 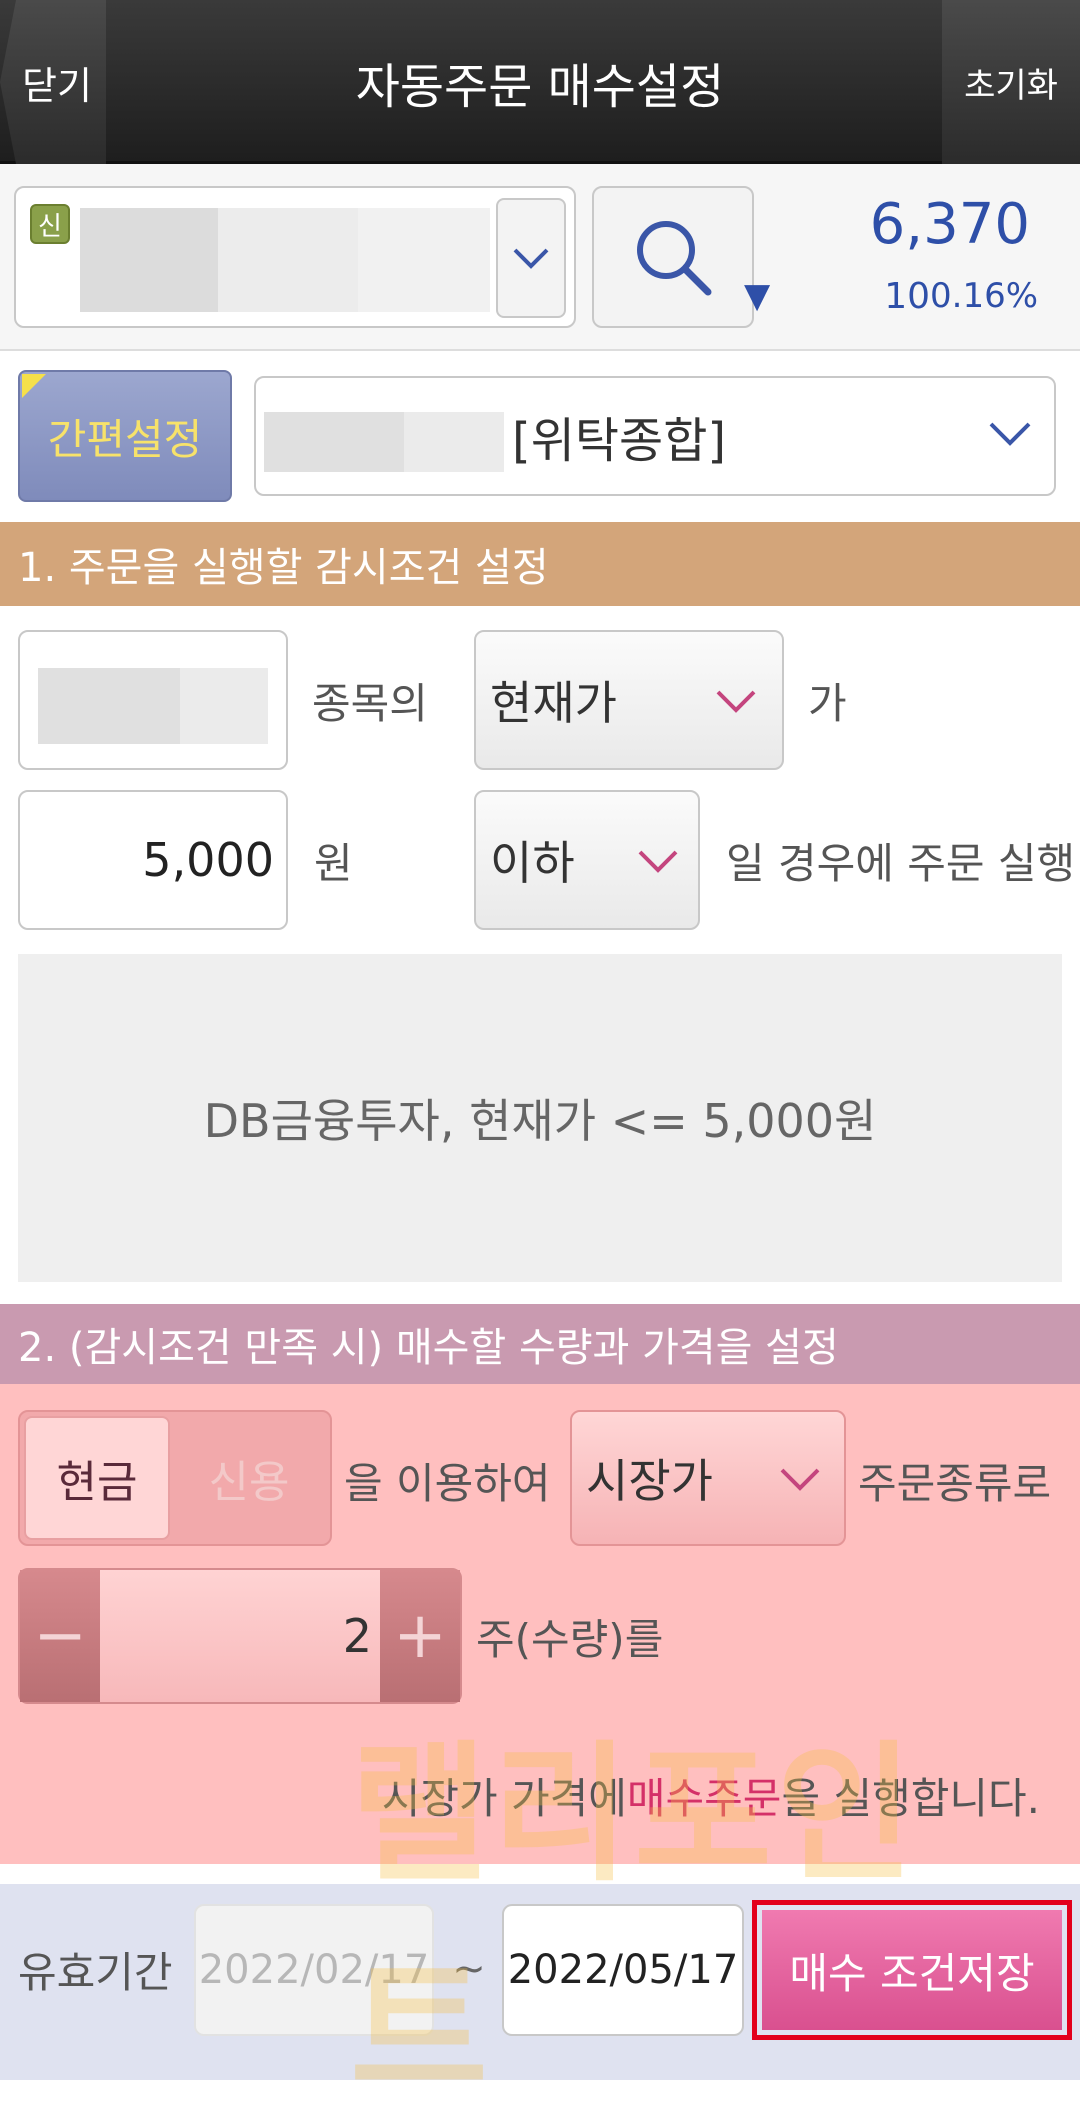 I want to click on save-buy-condition-button: 매수 조건저장, so click(x=912, y=1970).